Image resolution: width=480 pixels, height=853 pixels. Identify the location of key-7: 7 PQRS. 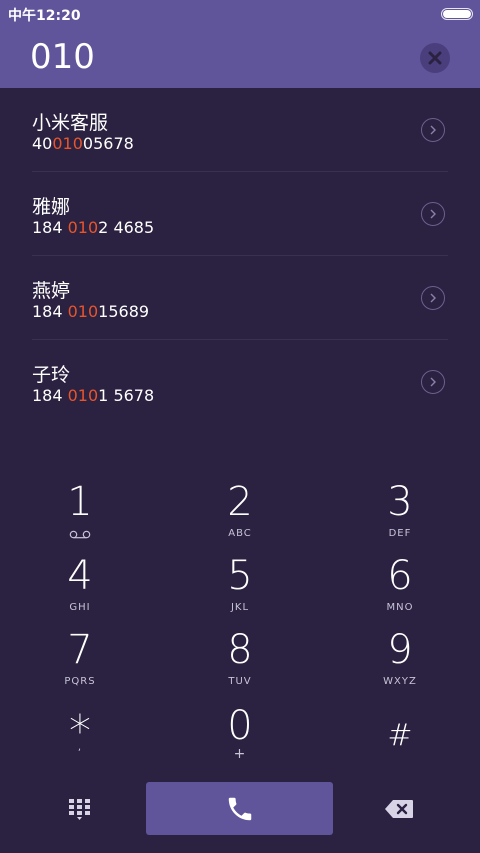
(80, 665).